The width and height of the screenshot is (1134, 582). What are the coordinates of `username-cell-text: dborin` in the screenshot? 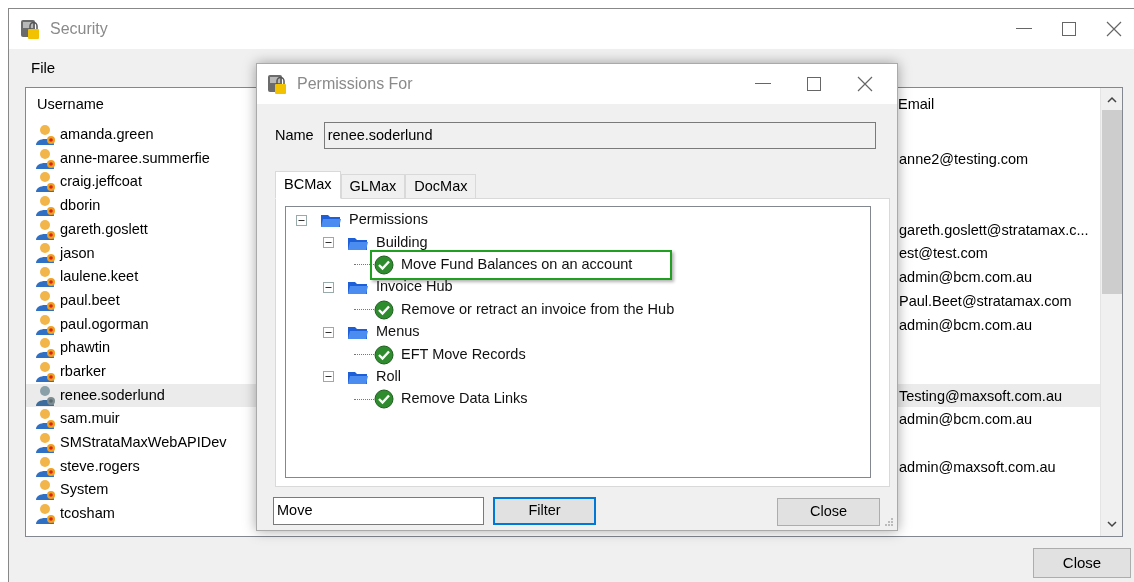 It's located at (80, 206).